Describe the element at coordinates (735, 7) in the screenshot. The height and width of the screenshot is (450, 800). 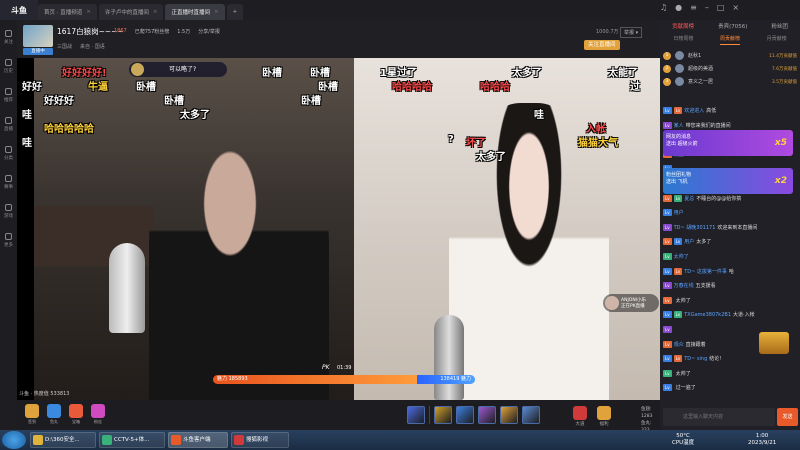
I see `close-window-icon: ×` at that location.